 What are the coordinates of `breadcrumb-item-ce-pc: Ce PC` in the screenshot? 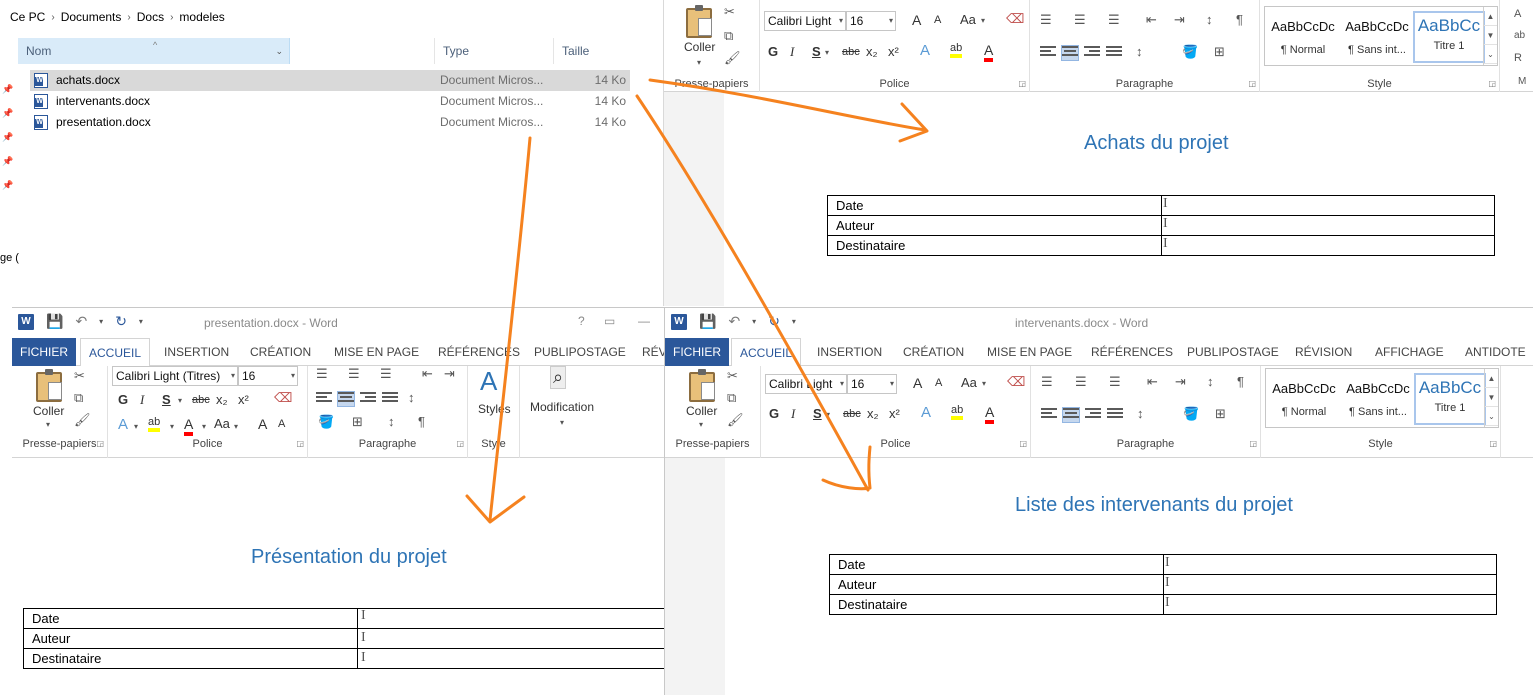 It's located at (27, 17).